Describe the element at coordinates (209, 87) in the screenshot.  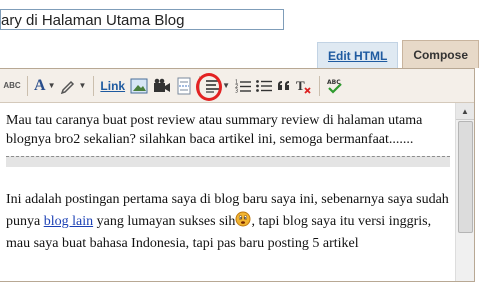
I see `highlight-circle` at that location.